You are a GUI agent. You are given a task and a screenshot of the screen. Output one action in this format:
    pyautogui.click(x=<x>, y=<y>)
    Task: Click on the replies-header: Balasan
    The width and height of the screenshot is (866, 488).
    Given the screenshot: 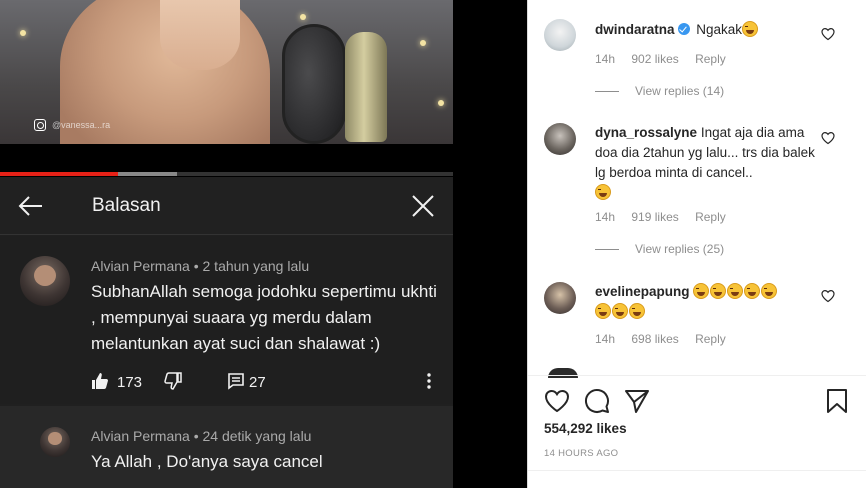 What is the action you would take?
    pyautogui.click(x=226, y=206)
    